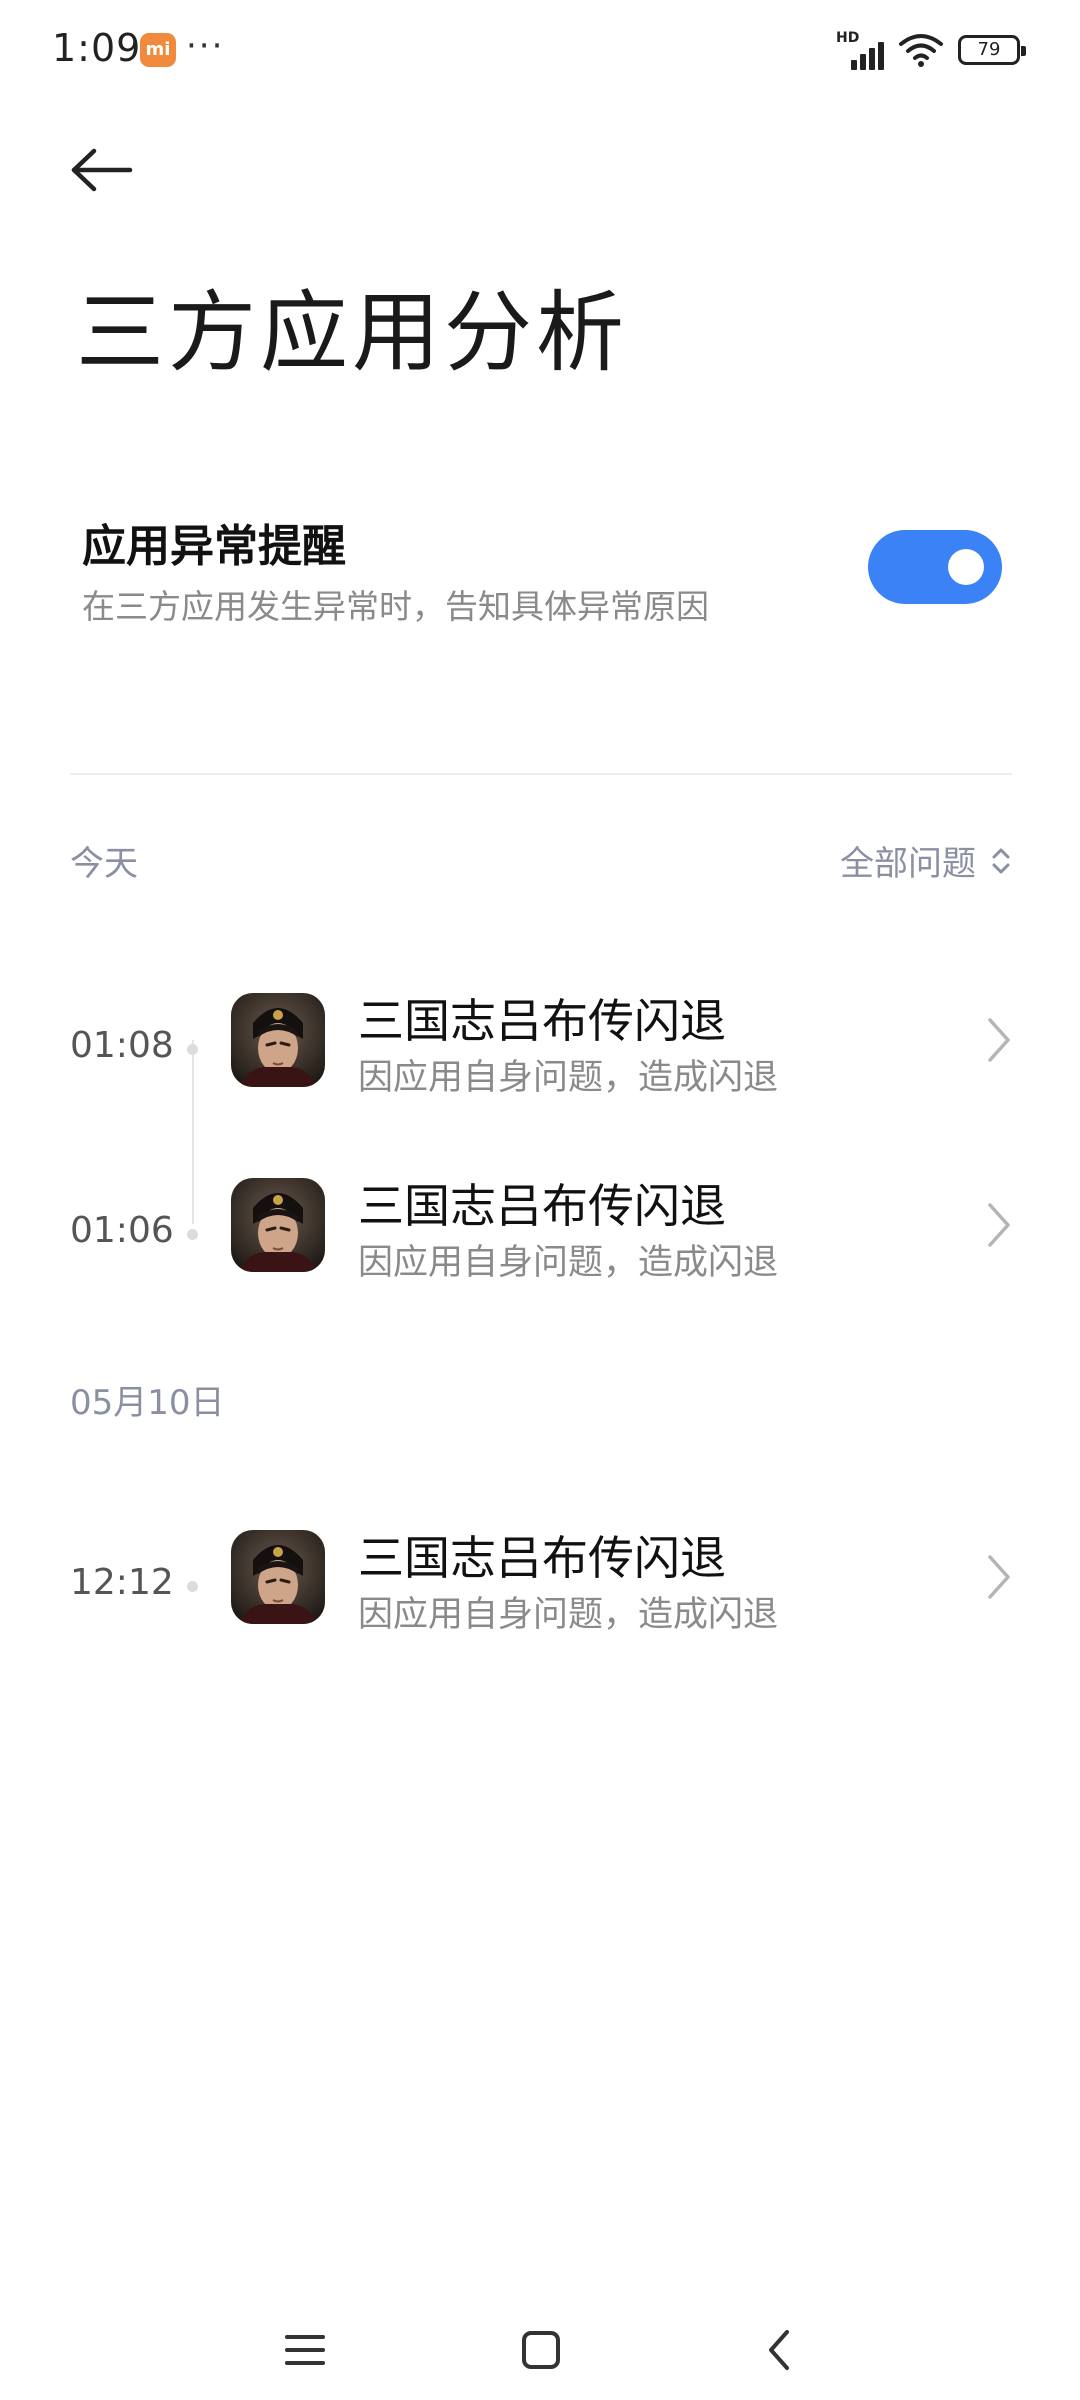  What do you see at coordinates (122, 1582) in the screenshot?
I see `item-time: 12:12` at bounding box center [122, 1582].